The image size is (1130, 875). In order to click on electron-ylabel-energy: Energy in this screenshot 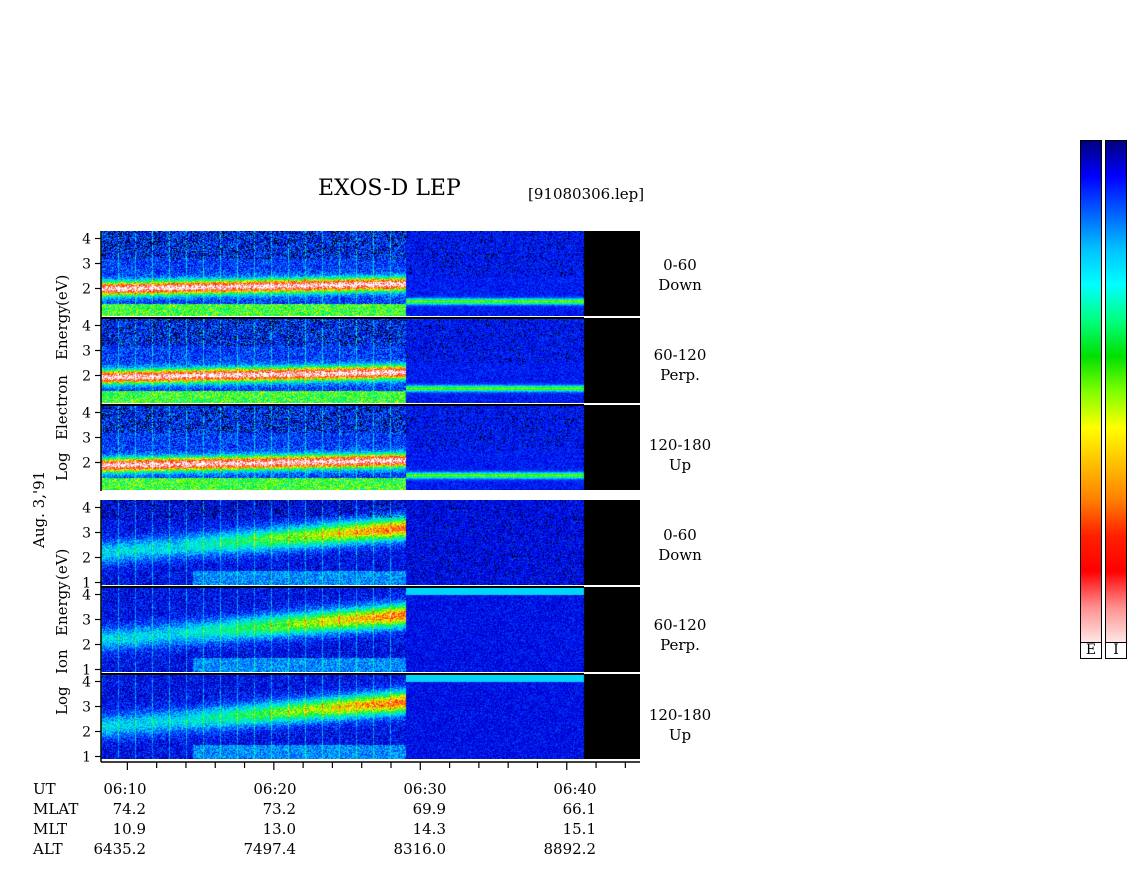, I will do `click(62, 332)`.